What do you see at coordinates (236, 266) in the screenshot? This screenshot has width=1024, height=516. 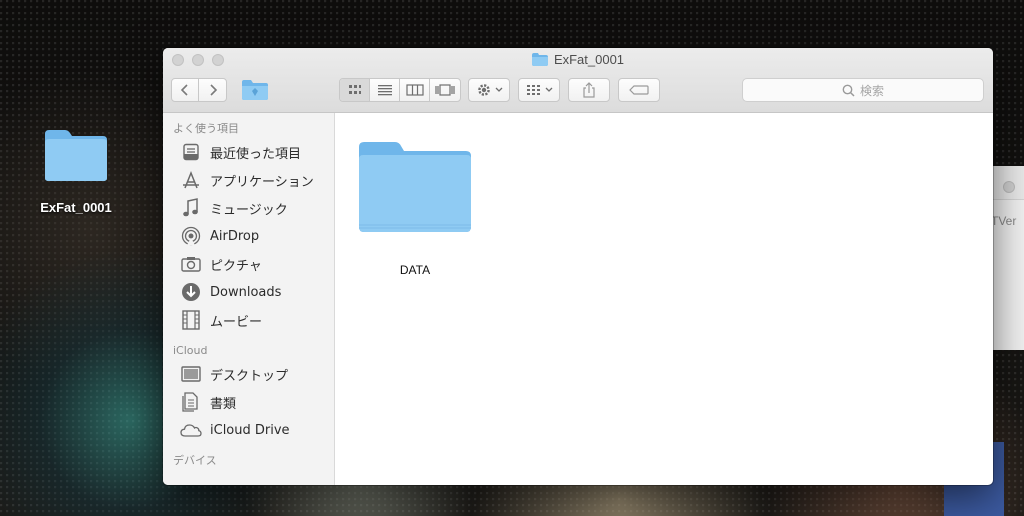 I see `sidebar-item-label: ピクチャ` at bounding box center [236, 266].